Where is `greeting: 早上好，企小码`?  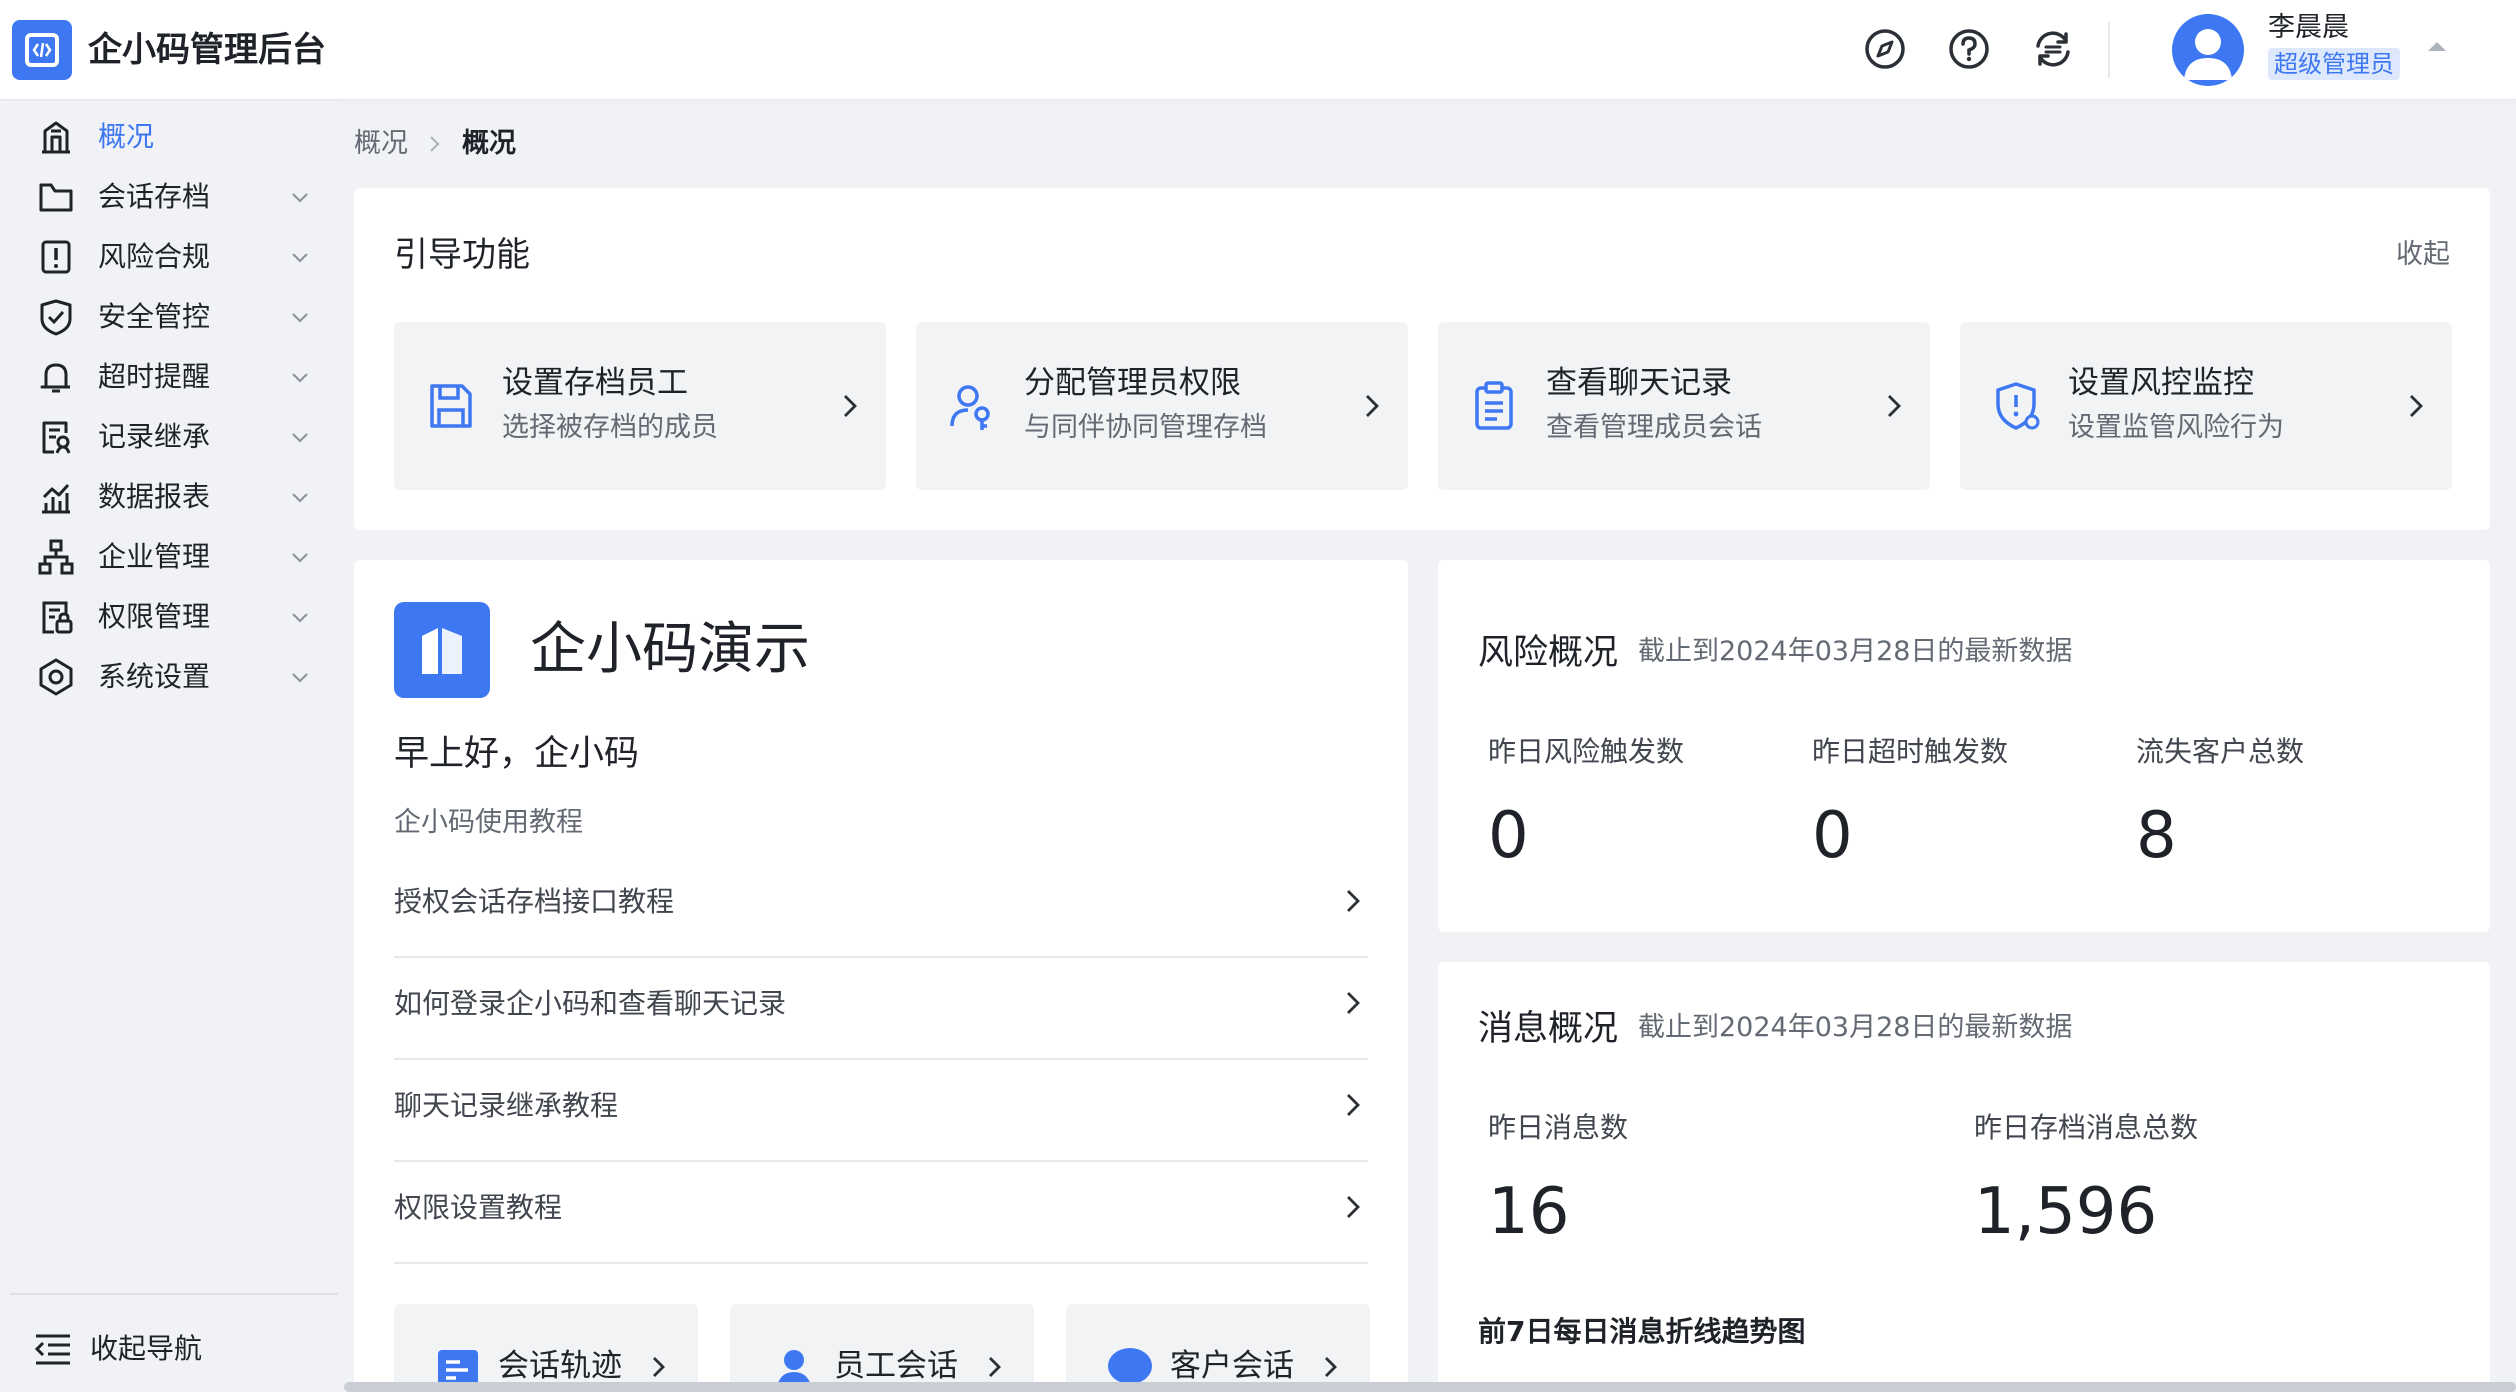
greeting: 早上好，企小码 is located at coordinates (517, 754).